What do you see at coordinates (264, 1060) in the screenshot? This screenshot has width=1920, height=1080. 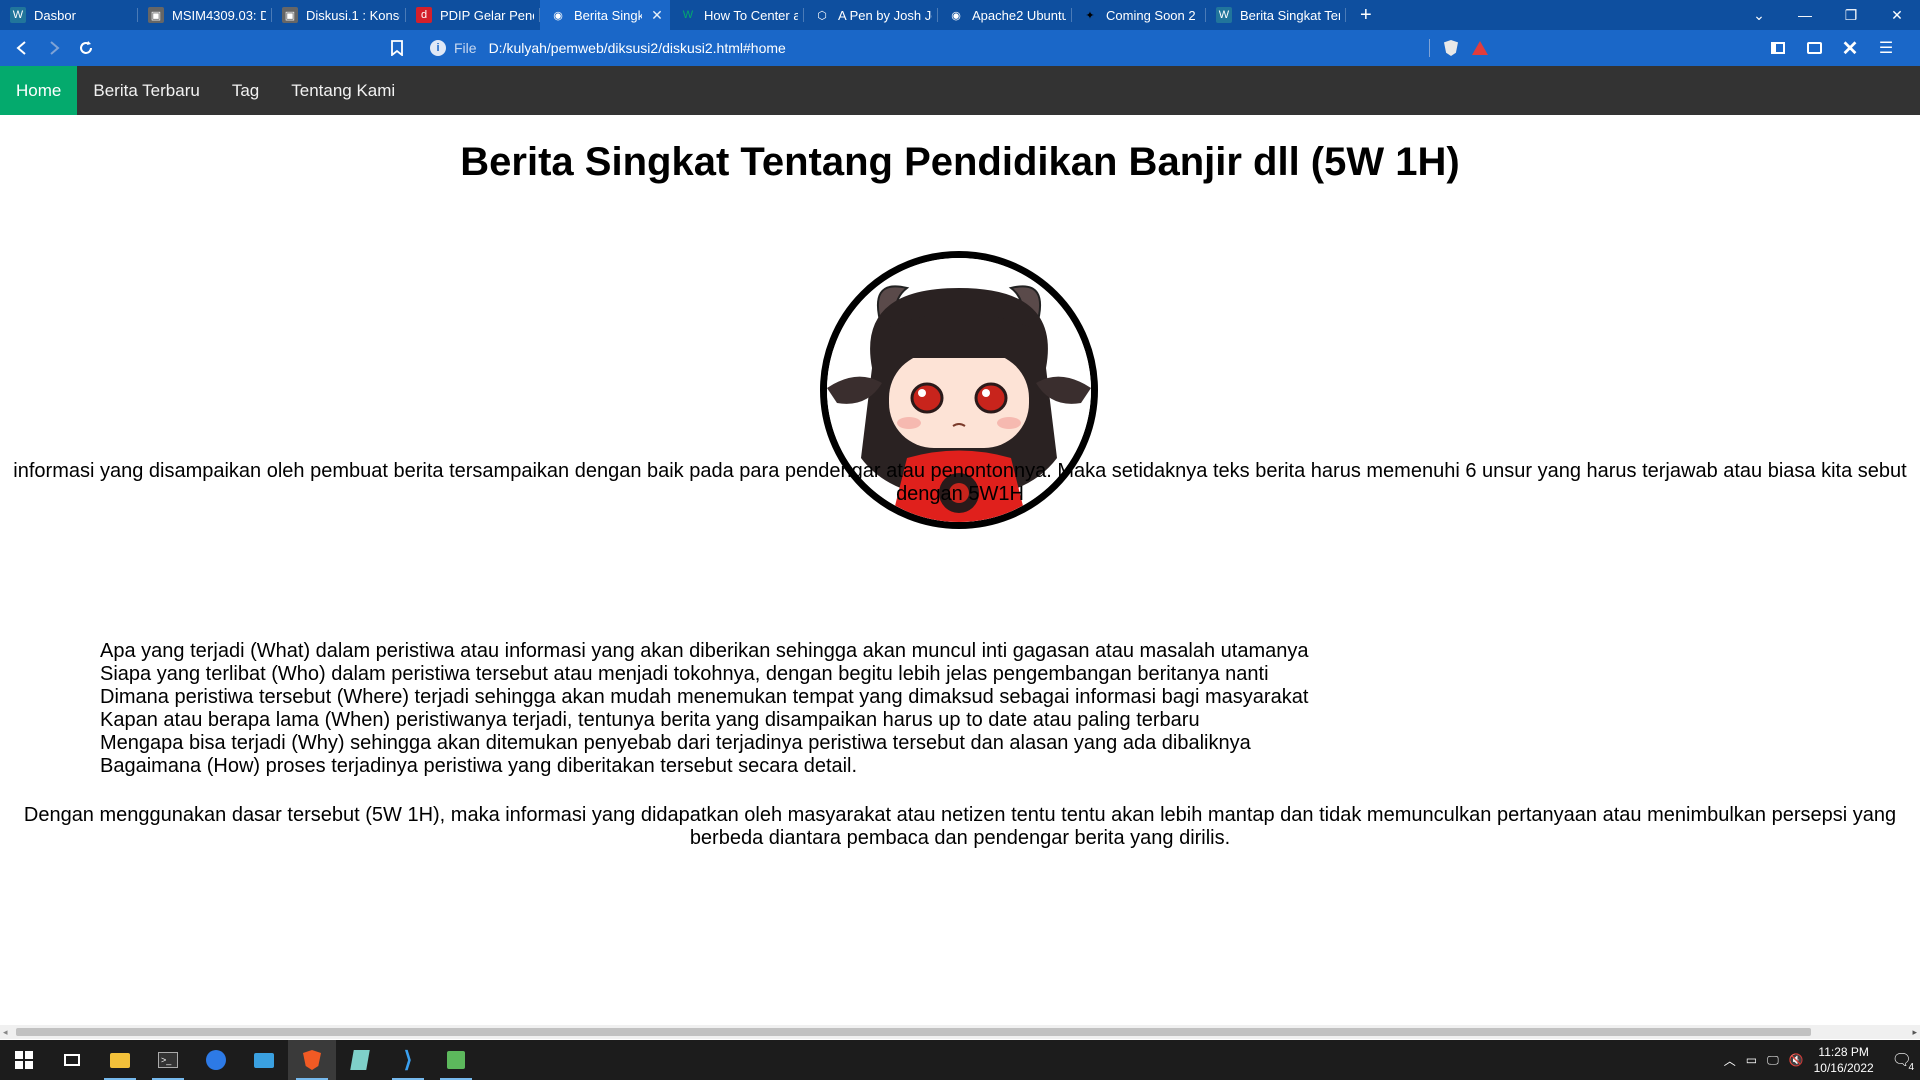 I see `remote-desktop-icon` at bounding box center [264, 1060].